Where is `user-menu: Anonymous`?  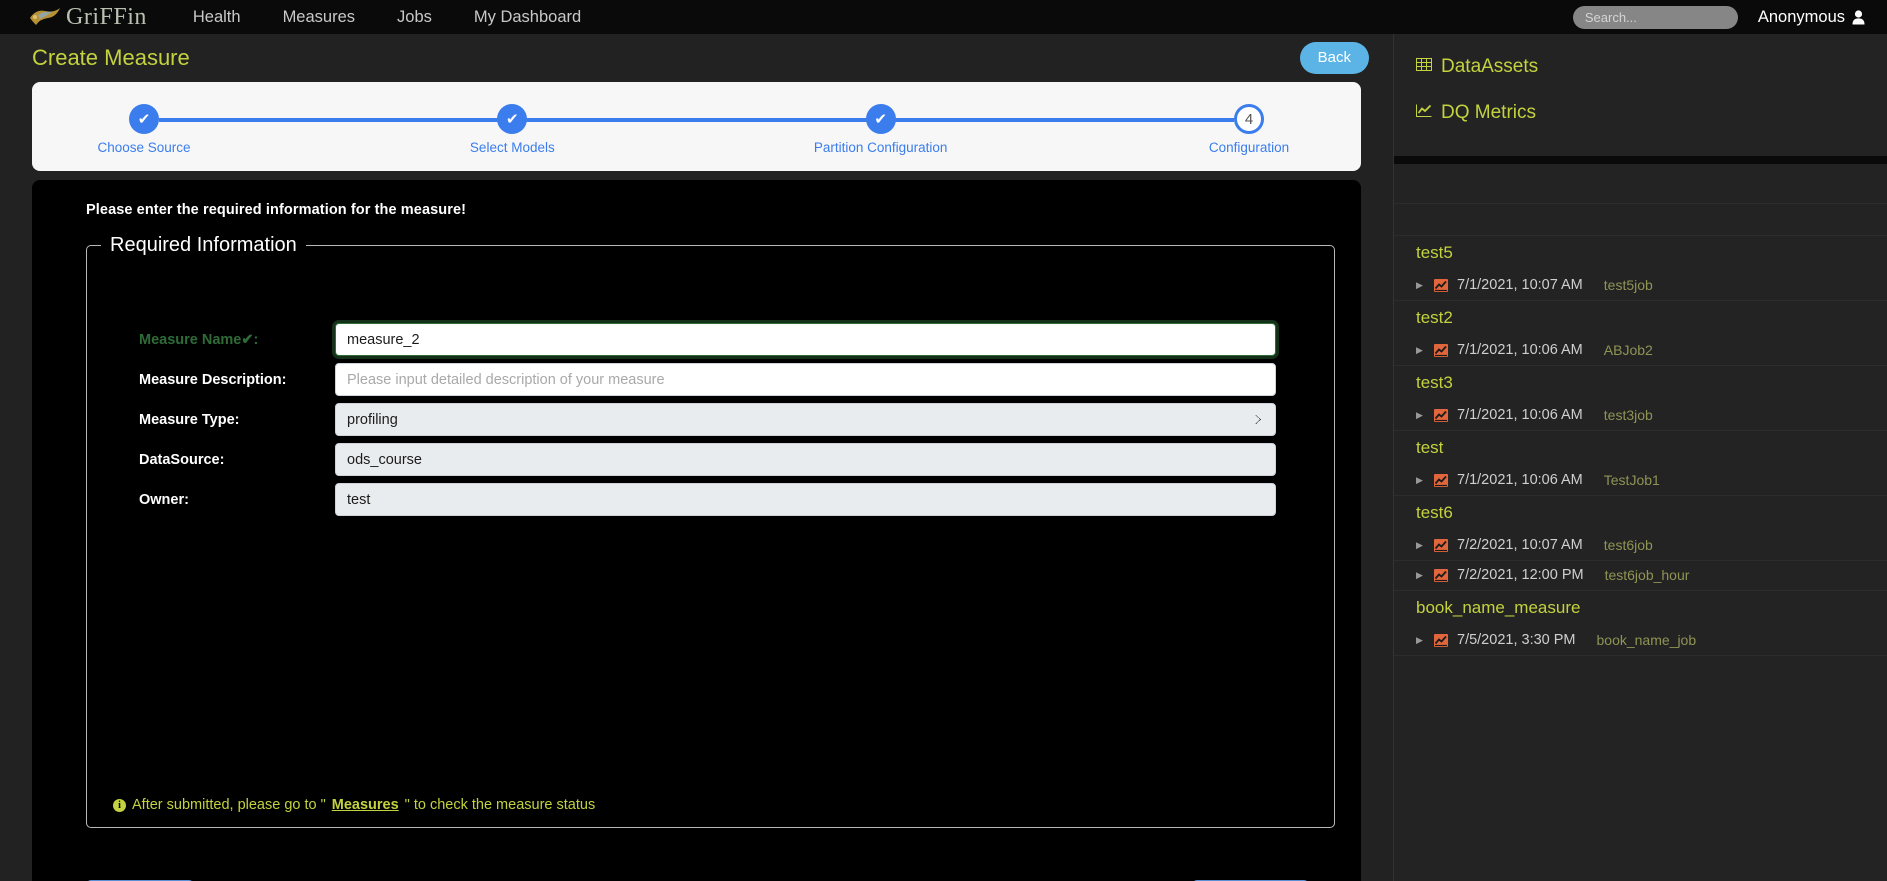
user-menu: Anonymous is located at coordinates (1813, 17).